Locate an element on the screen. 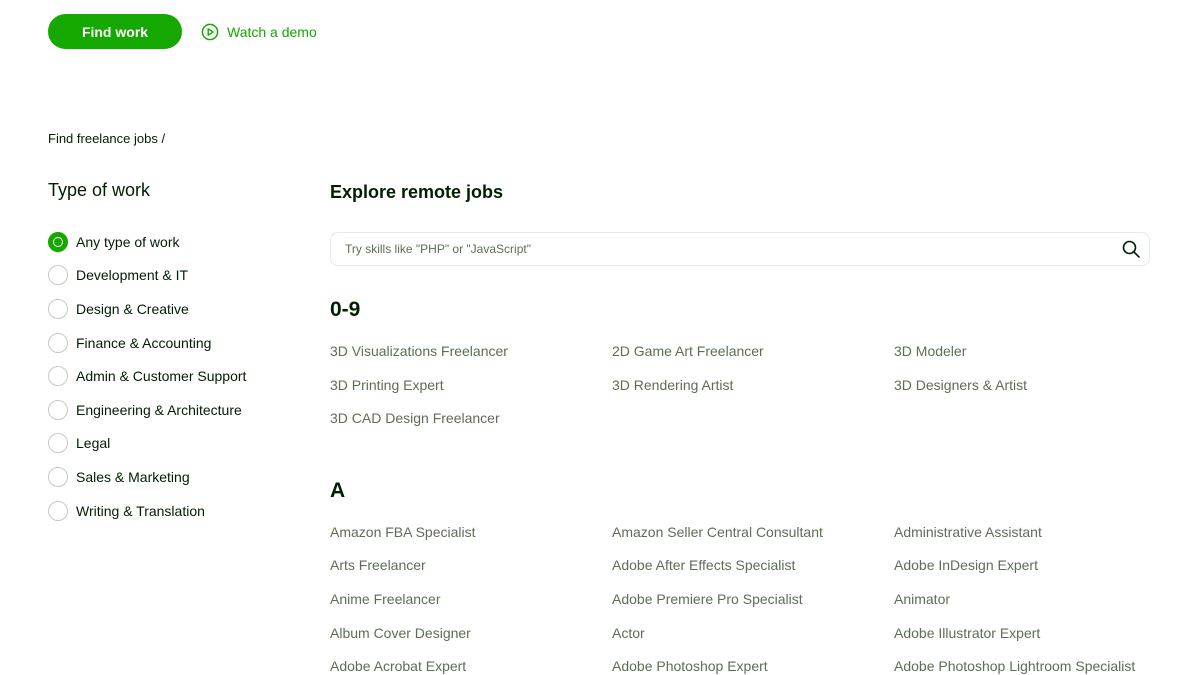 This screenshot has height=675, width=1200. section-heading: A is located at coordinates (338, 490).